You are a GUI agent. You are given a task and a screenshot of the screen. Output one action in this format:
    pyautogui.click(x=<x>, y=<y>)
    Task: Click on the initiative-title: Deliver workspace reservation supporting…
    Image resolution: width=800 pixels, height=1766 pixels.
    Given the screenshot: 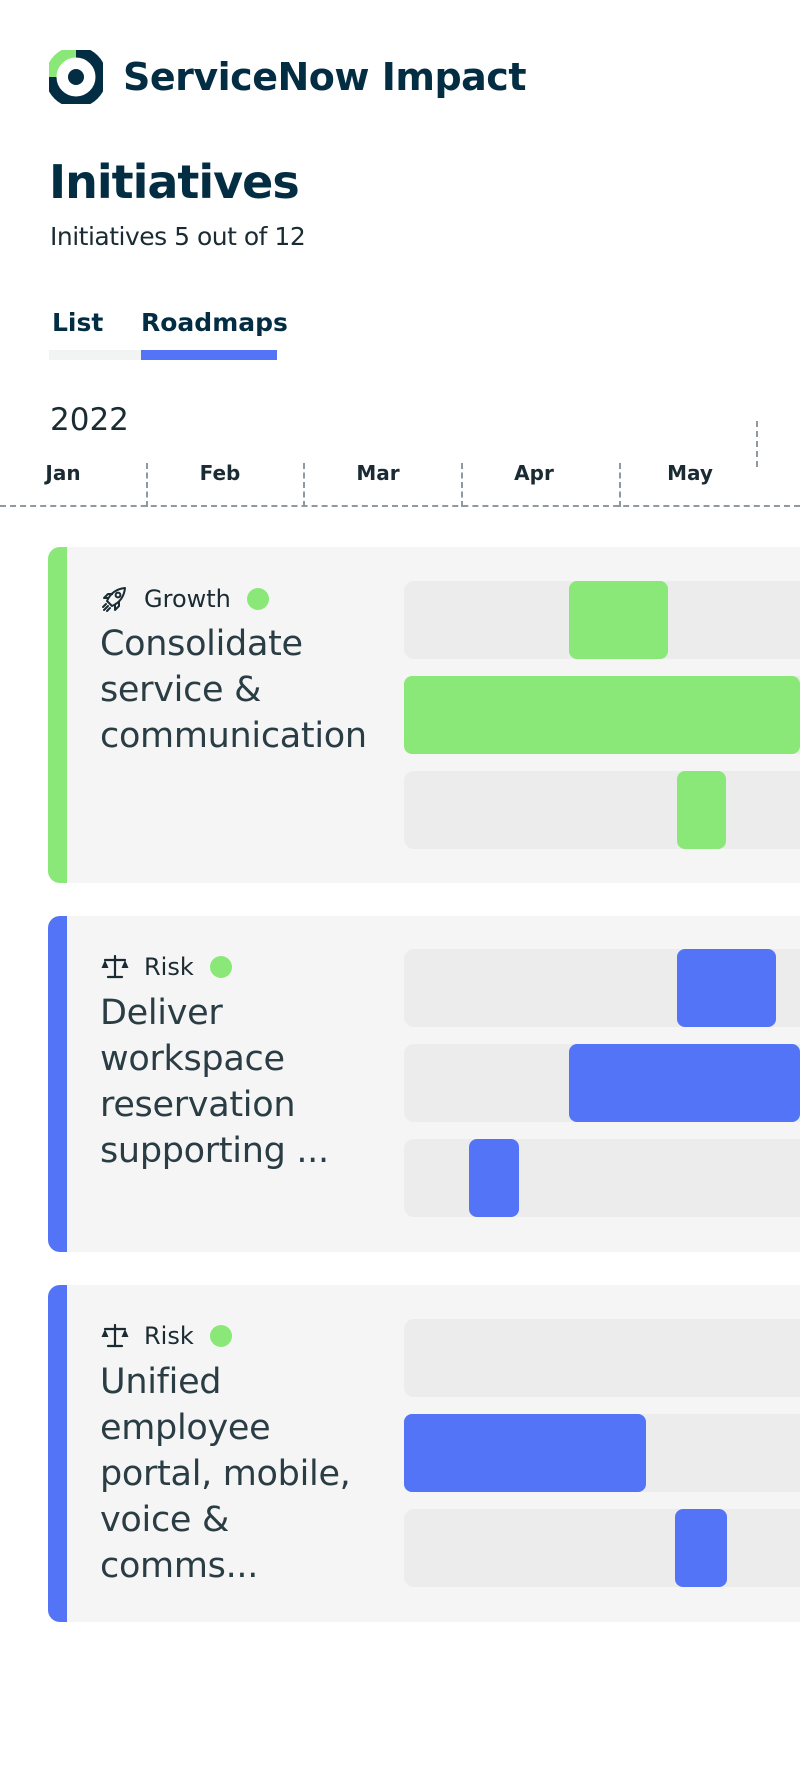 What is the action you would take?
    pyautogui.click(x=214, y=1082)
    